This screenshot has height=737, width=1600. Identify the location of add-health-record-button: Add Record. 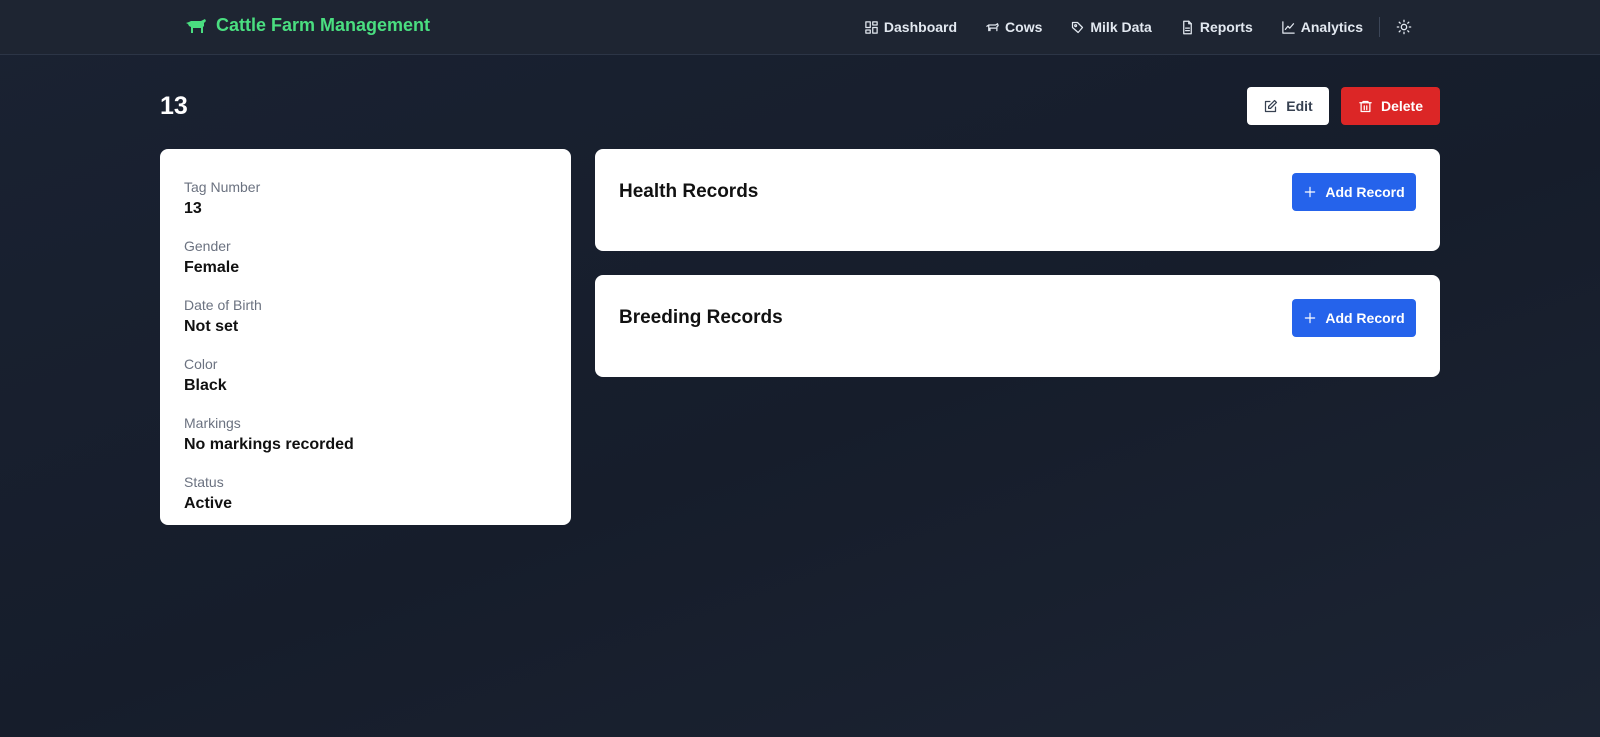
(1354, 192).